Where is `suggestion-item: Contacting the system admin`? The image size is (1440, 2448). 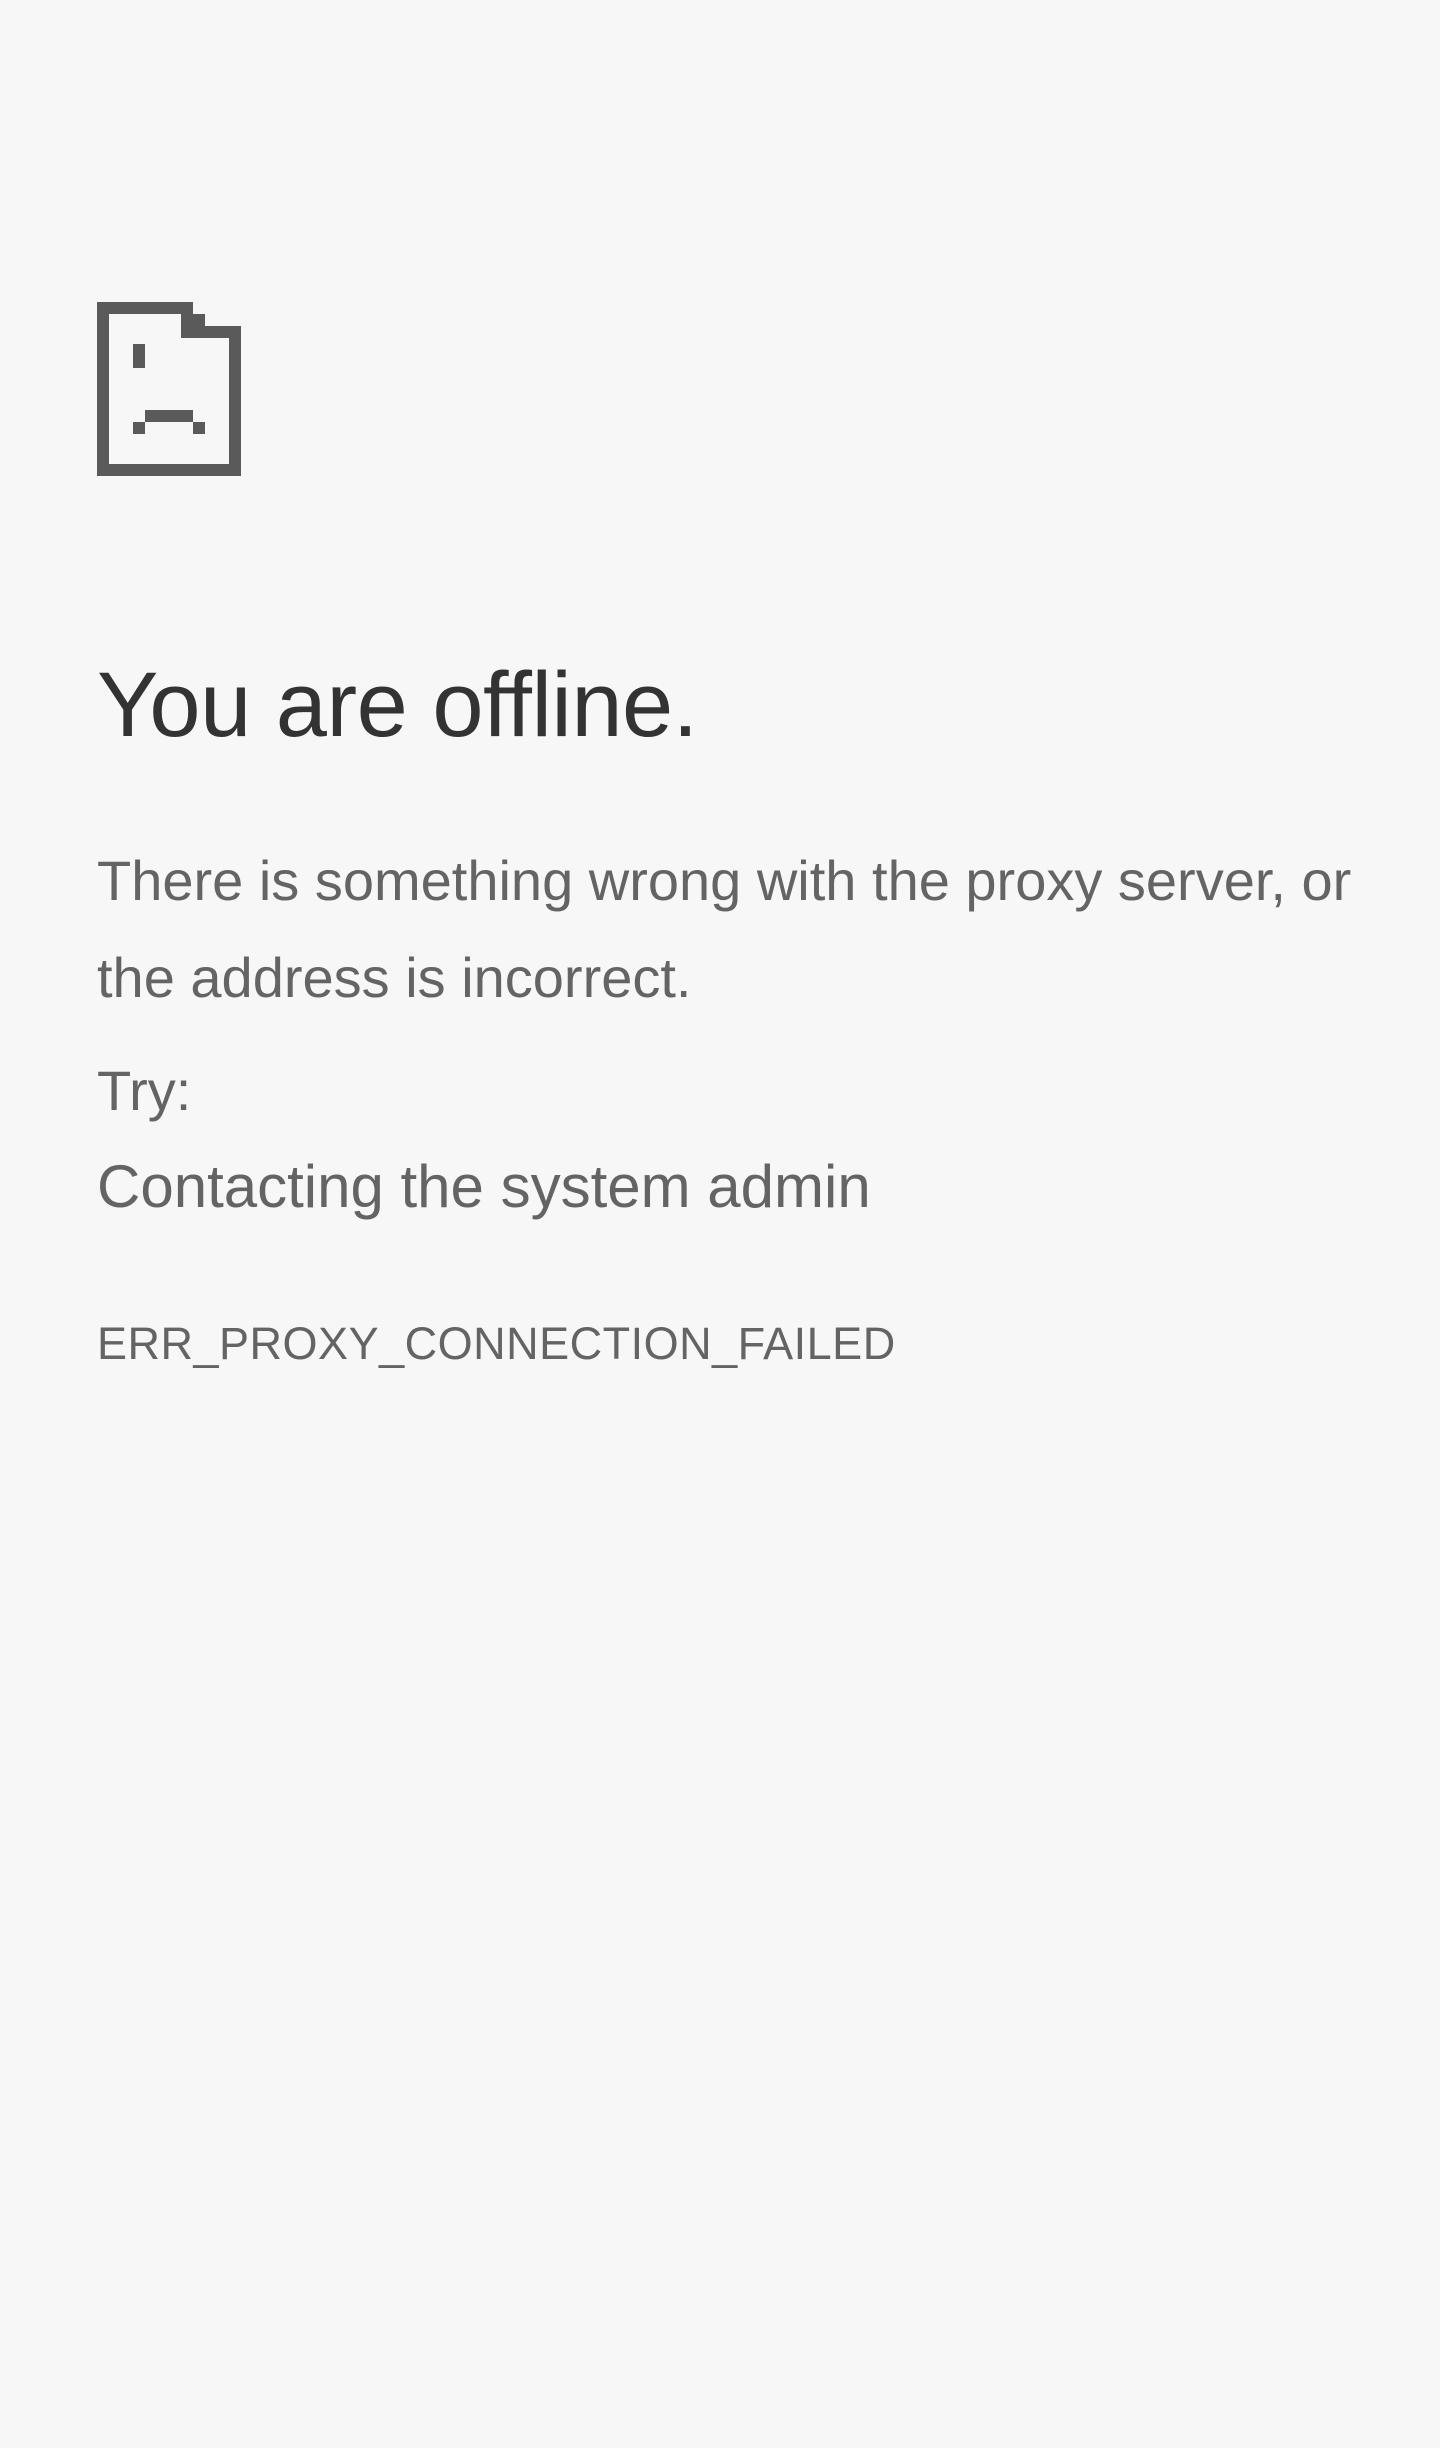 suggestion-item: Contacting the system admin is located at coordinates (484, 1186).